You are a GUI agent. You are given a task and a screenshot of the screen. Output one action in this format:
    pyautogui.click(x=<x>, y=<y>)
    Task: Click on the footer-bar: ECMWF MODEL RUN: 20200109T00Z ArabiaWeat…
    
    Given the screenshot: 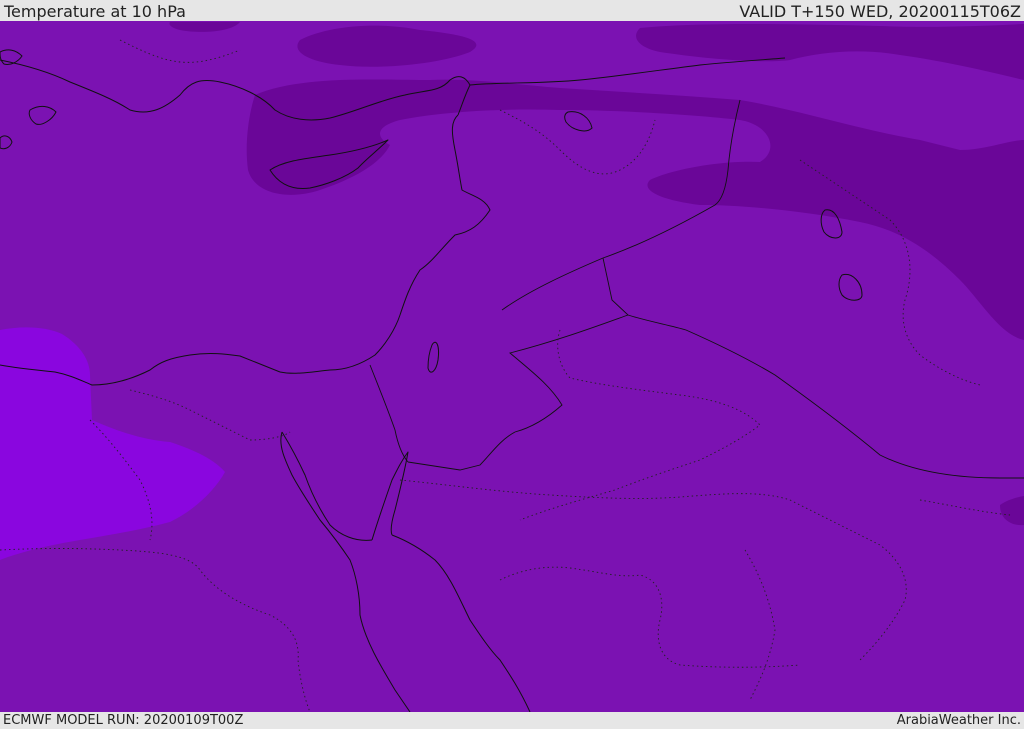 What is the action you would take?
    pyautogui.click(x=512, y=720)
    